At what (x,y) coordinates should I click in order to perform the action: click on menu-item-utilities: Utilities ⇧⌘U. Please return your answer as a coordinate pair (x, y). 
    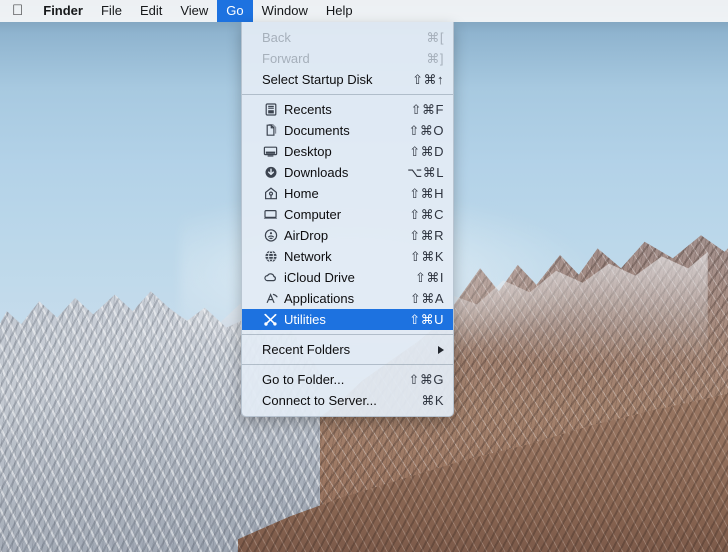
    Looking at the image, I should click on (347, 319).